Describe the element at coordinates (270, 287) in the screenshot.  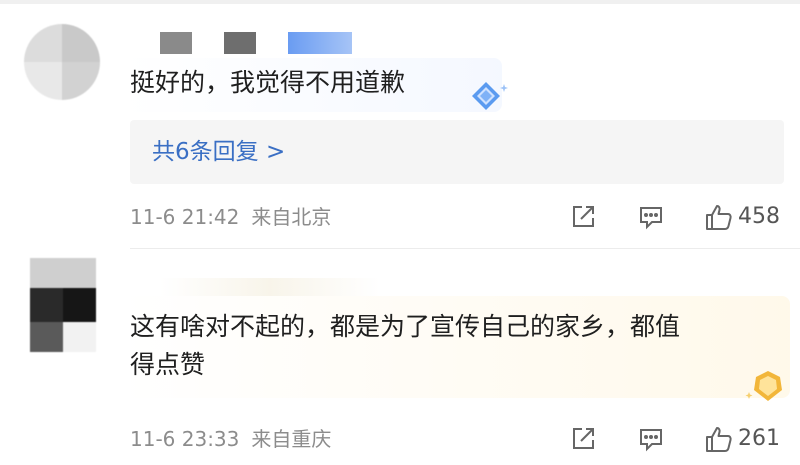
I see `username-redacted` at that location.